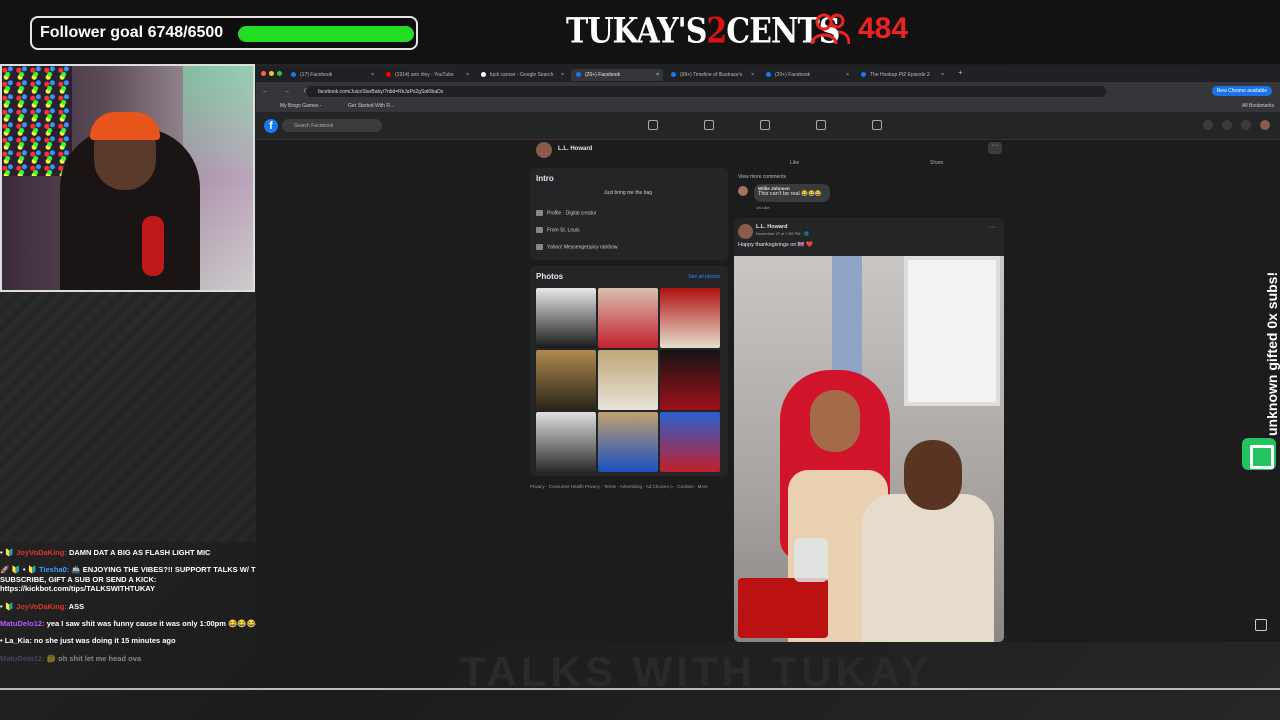 Image resolution: width=1280 pixels, height=720 pixels. What do you see at coordinates (1227, 125) in the screenshot?
I see `messenger-icon` at bounding box center [1227, 125].